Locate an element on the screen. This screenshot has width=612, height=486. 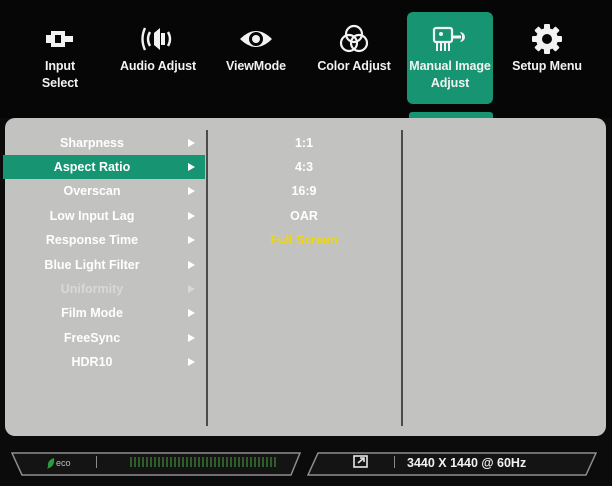
tab-color-adjust-label: Color Adjust is located at coordinates (354, 66).